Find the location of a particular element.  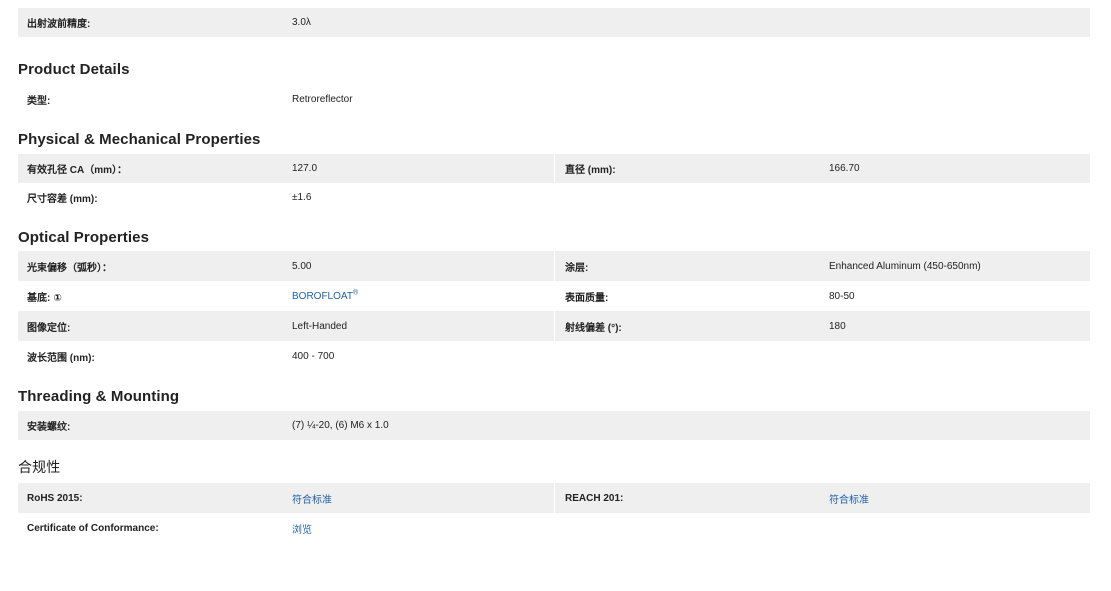

spec-row-rohs: RoHS 2015: 符合标准 REACH 201: 符合标准 is located at coordinates (554, 498).